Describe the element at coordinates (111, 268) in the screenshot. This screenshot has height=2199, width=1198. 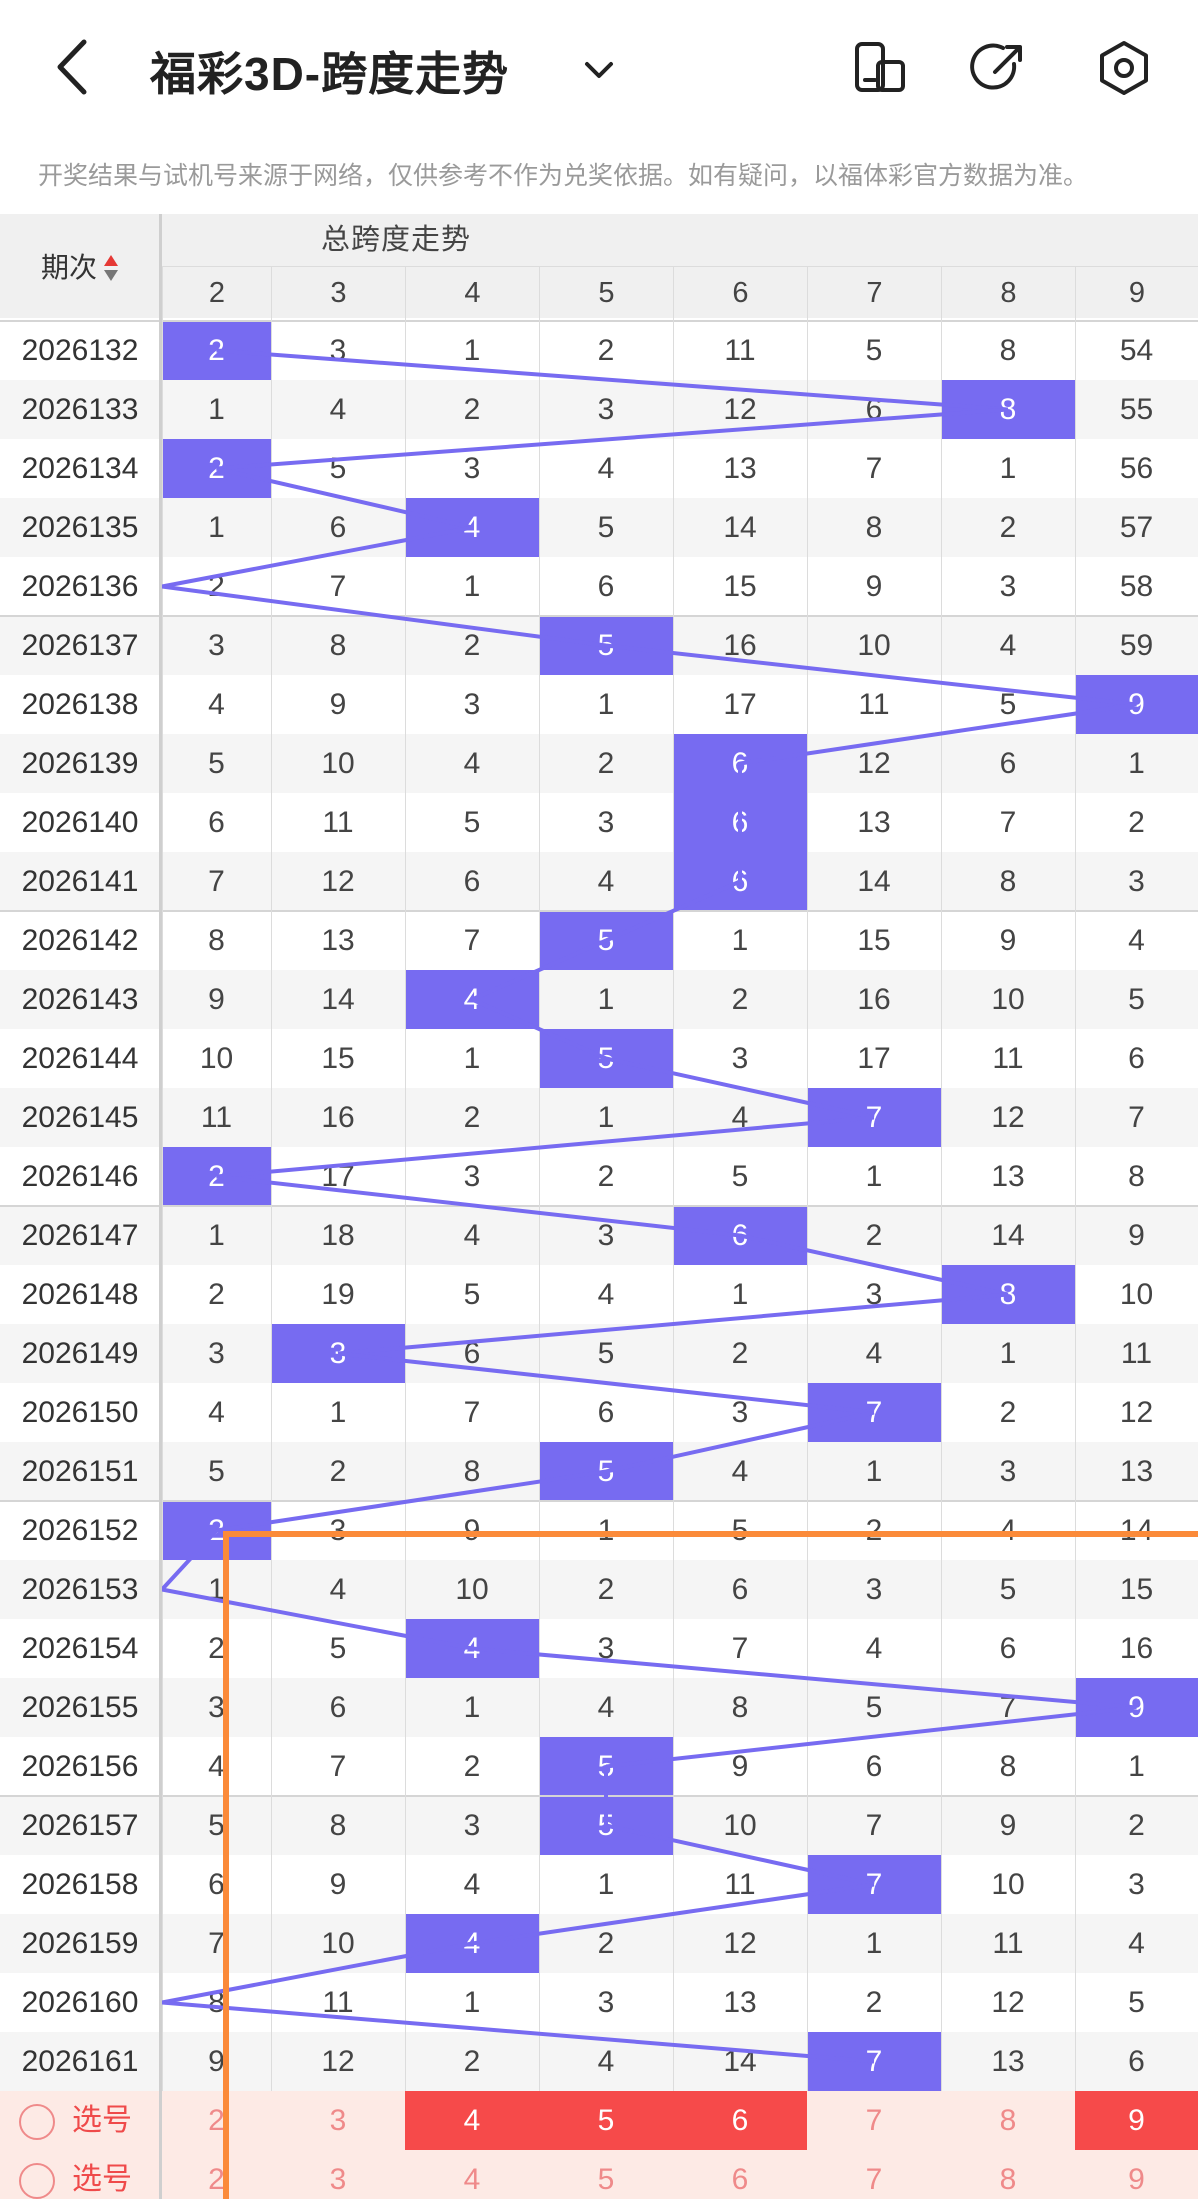
I see `sort-icon` at that location.